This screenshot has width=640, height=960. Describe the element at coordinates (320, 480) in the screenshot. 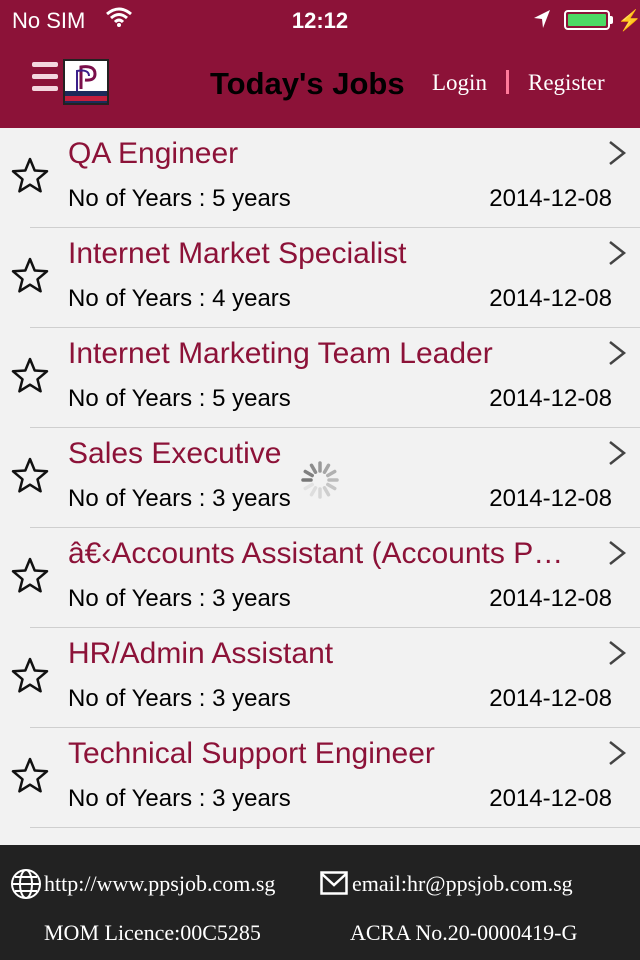

I see `loading-spinner` at that location.